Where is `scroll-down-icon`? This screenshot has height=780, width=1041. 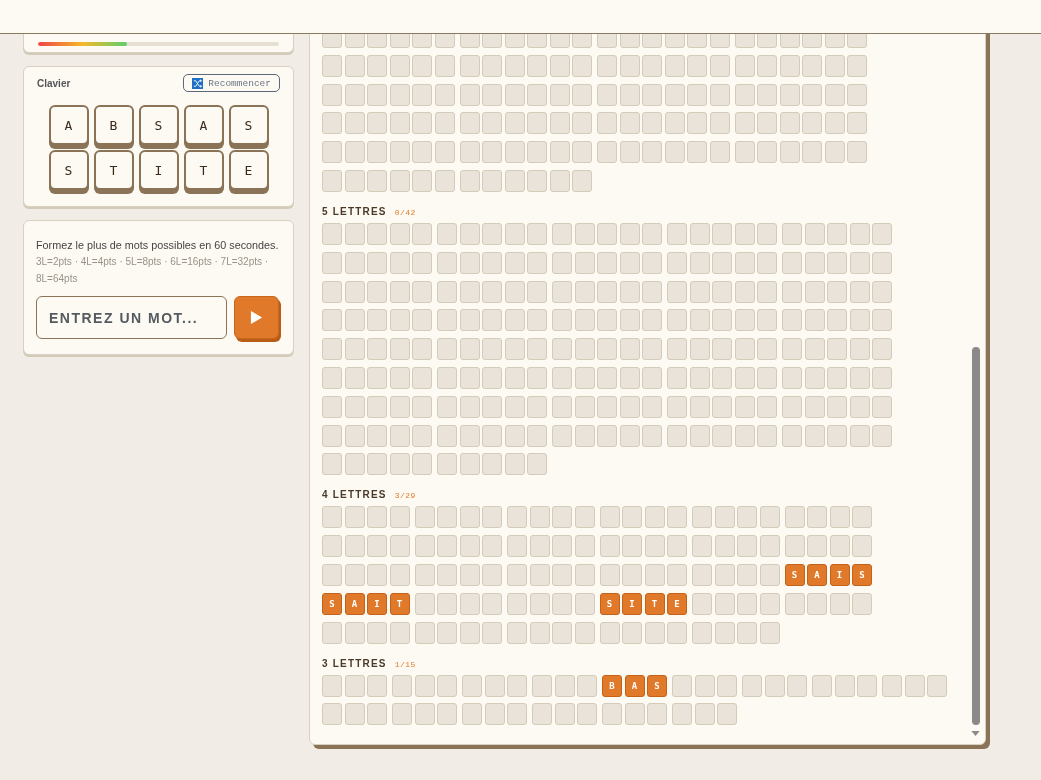 scroll-down-icon is located at coordinates (975, 733).